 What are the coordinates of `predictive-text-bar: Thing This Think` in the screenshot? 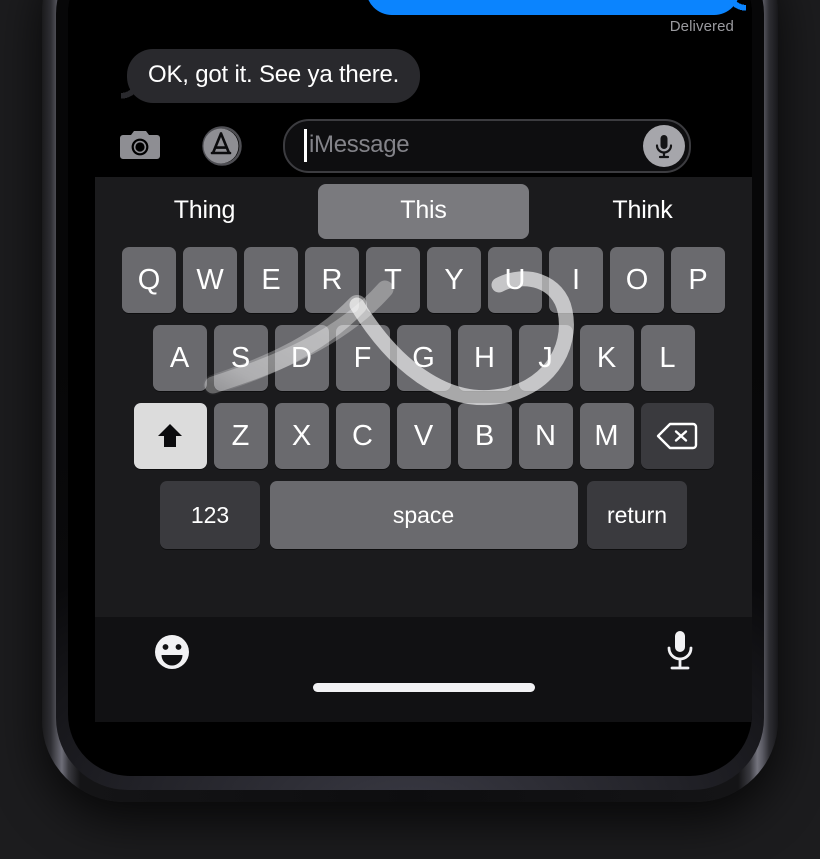 It's located at (423, 211).